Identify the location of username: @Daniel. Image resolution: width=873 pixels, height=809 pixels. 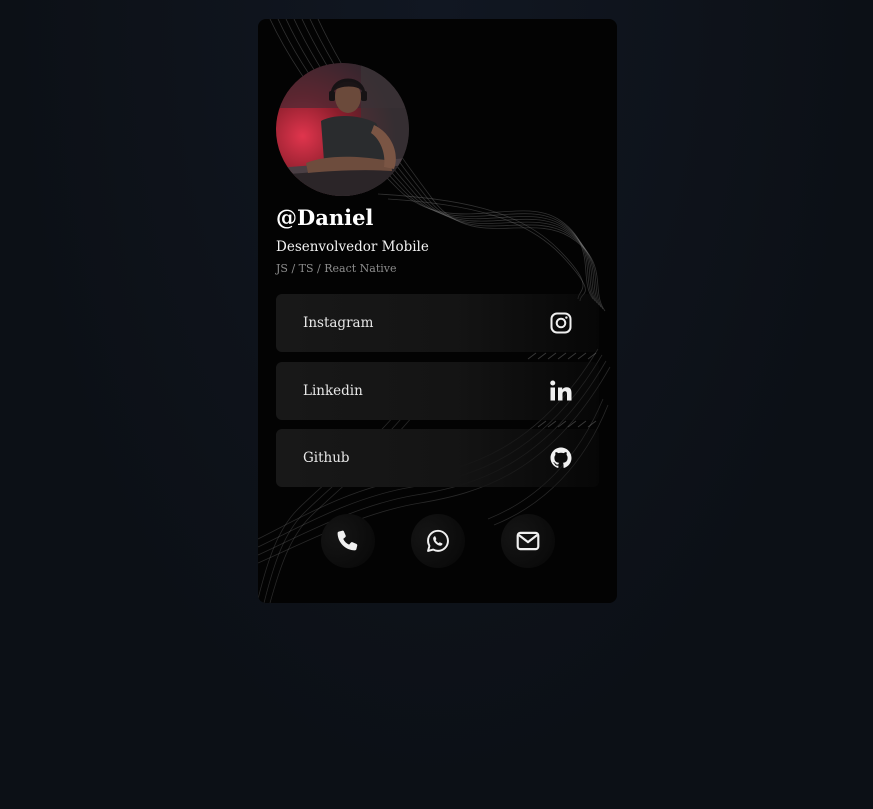
(325, 217).